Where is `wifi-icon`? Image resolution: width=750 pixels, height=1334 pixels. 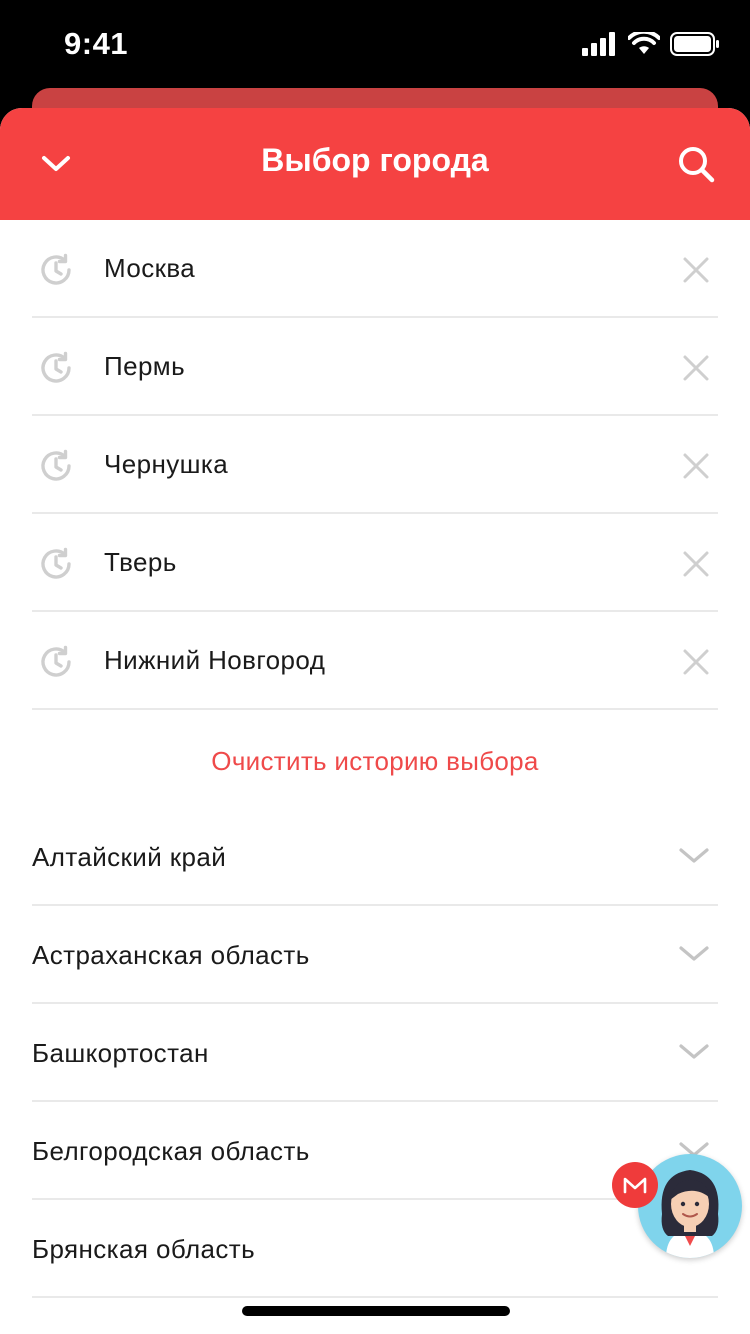 wifi-icon is located at coordinates (644, 43).